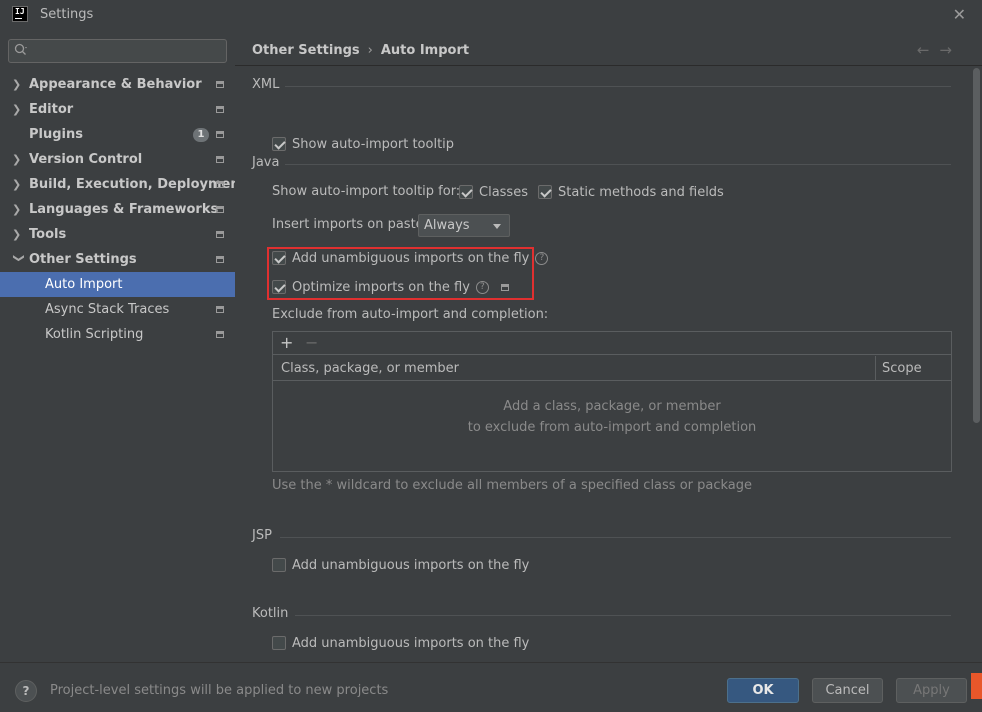  Describe the element at coordinates (19, 260) in the screenshot. I see `chevron-down-icon: ❯` at that location.